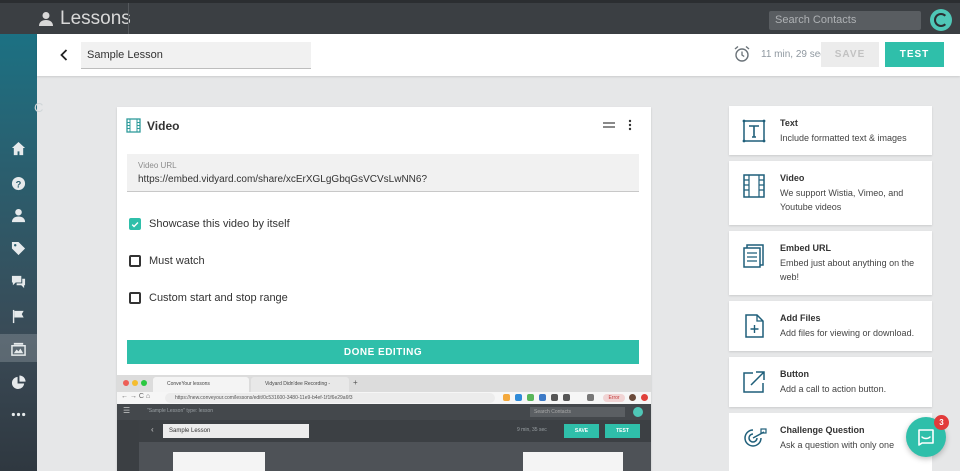 This screenshot has width=960, height=471. What do you see at coordinates (395, 456) in the screenshot?
I see `preview-body` at bounding box center [395, 456].